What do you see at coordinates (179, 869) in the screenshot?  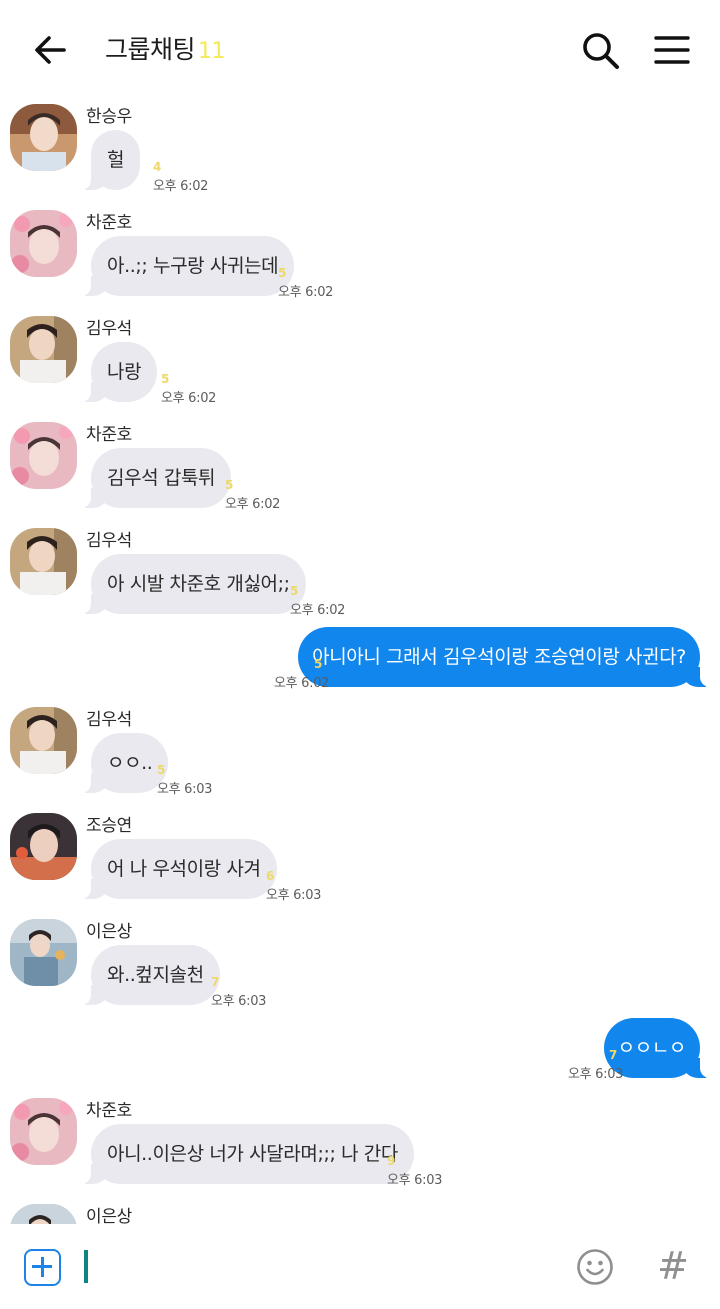 I see `message-bubble: 어 나 우석이랑 사겨` at bounding box center [179, 869].